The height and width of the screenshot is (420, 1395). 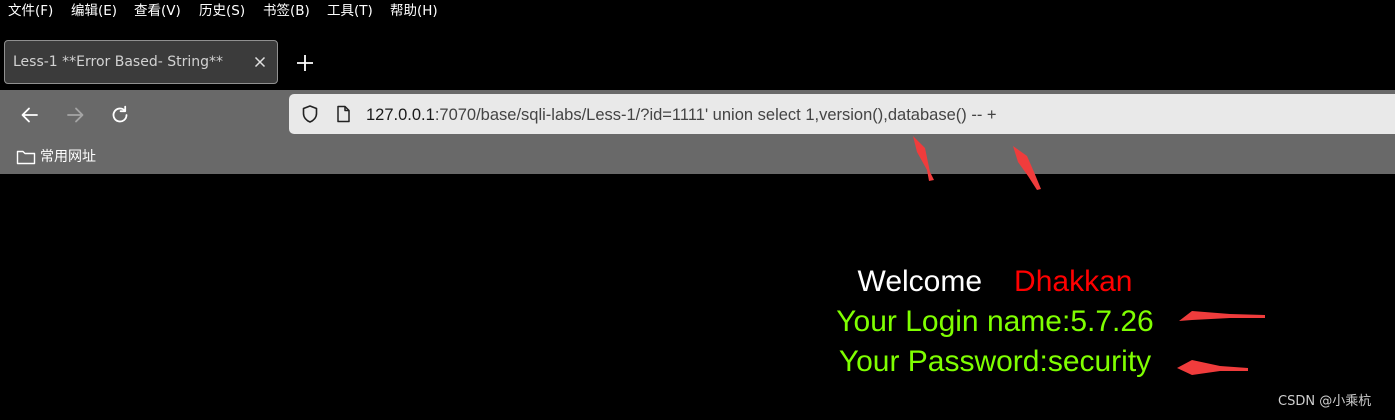 What do you see at coordinates (68, 157) in the screenshot?
I see `bookmark-folder-label: 常用网址` at bounding box center [68, 157].